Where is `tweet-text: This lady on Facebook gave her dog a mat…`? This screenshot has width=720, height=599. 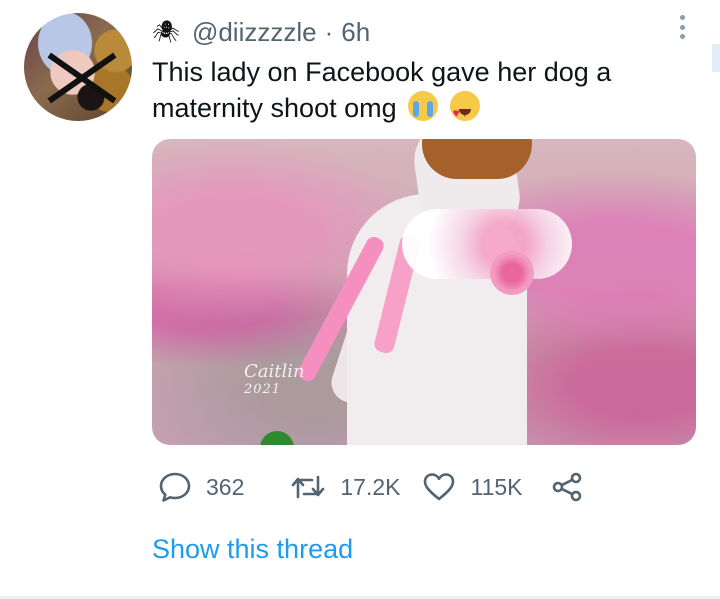
tweet-text: This lady on Facebook gave her dog a mat… is located at coordinates (412, 92).